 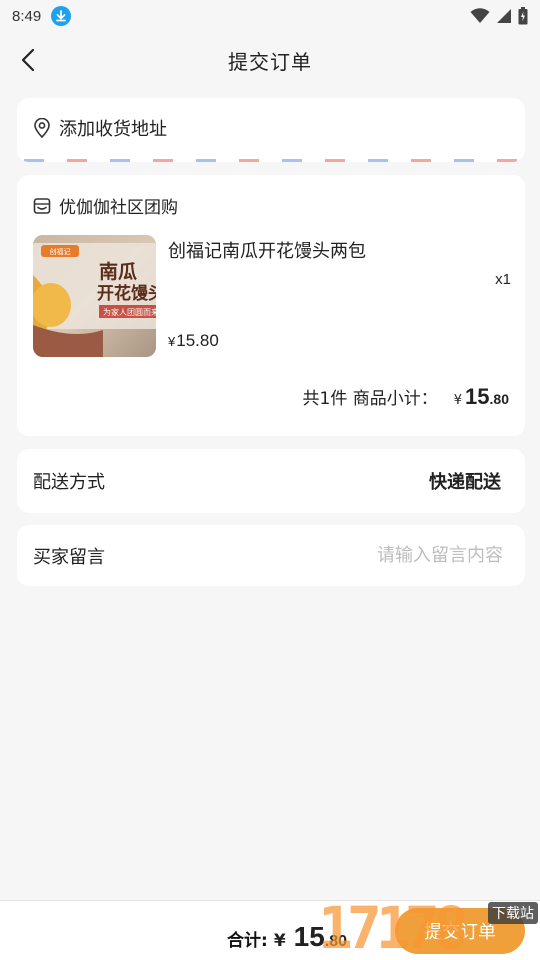 I want to click on add-address-row: 添加收货地址, so click(x=271, y=128).